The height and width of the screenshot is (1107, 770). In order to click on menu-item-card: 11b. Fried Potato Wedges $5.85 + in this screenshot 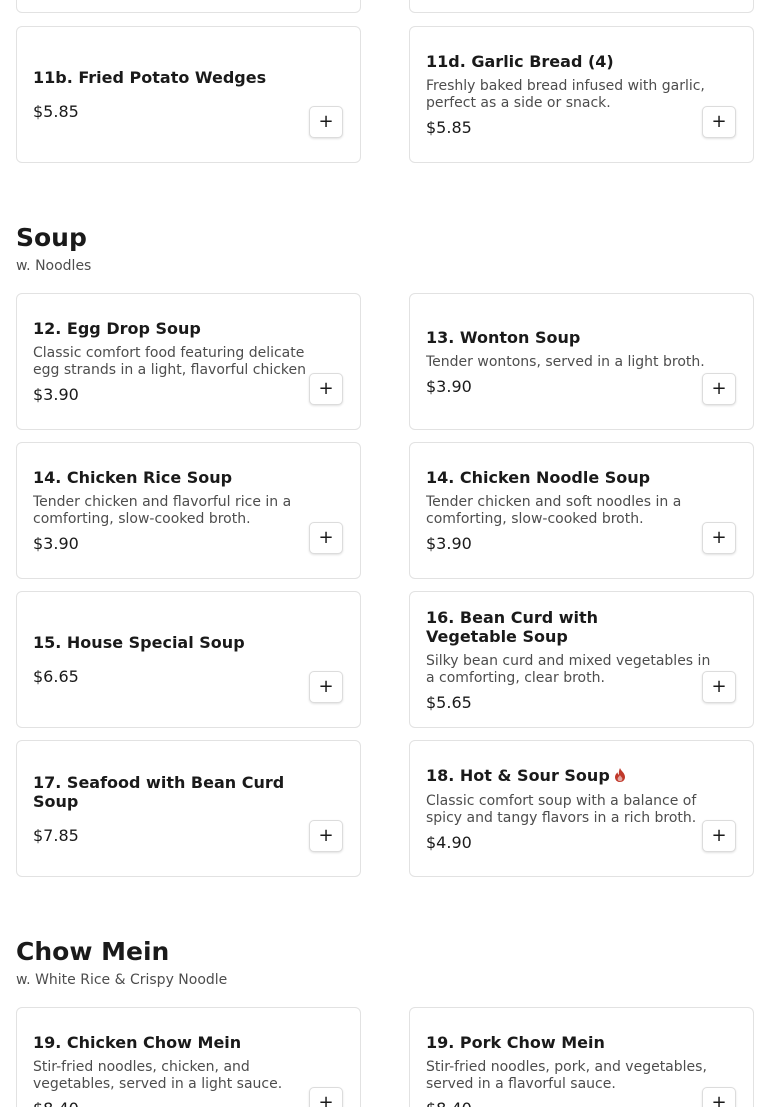, I will do `click(188, 94)`.